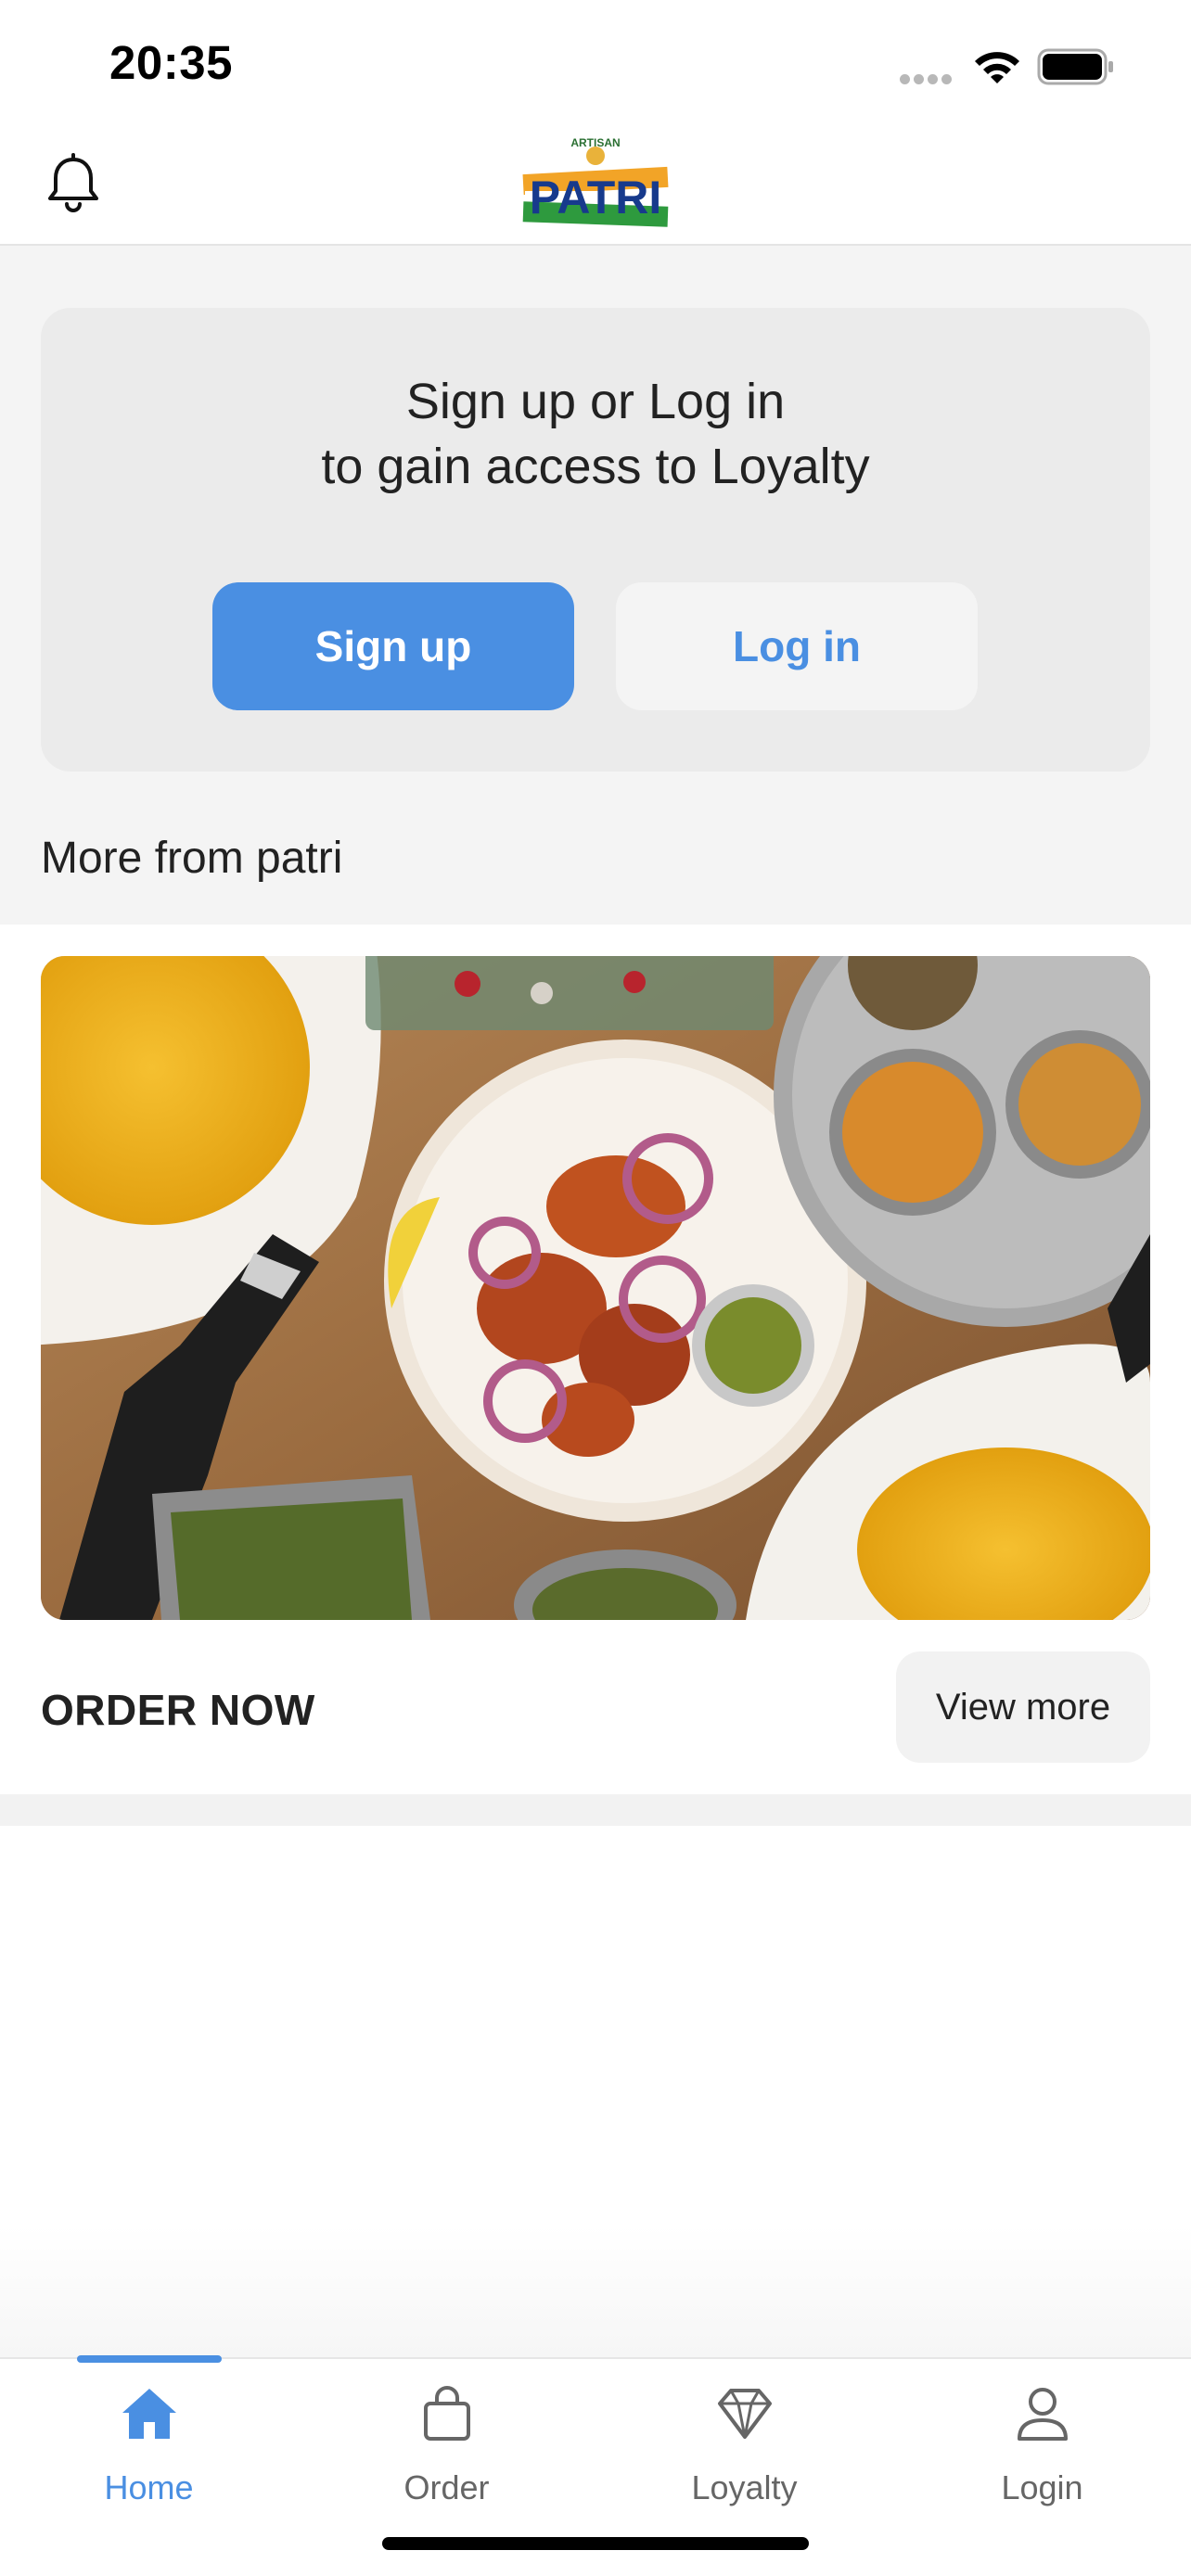  Describe the element at coordinates (1042, 2487) in the screenshot. I see `tab-label-login: Login` at that location.